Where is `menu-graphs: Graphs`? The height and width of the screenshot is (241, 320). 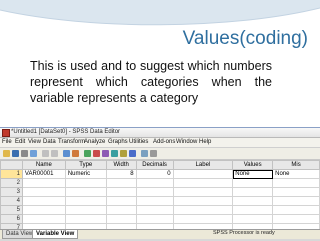
menu-graphs: Graphs is located at coordinates (118, 142).